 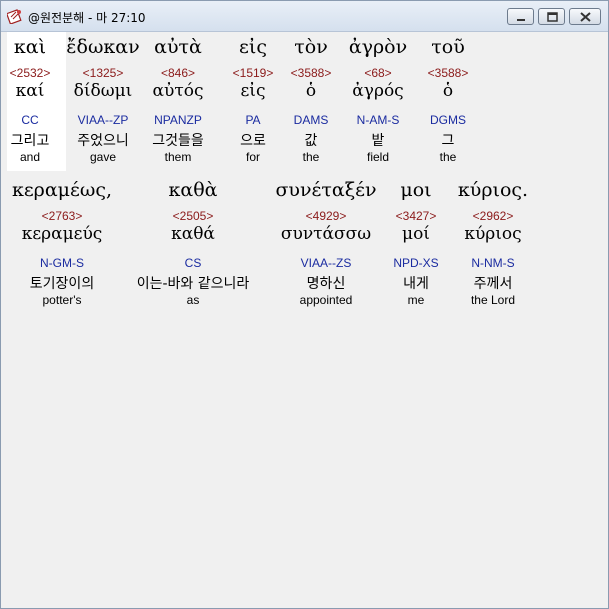 I want to click on word-greek: αὐτὰ, so click(x=178, y=47).